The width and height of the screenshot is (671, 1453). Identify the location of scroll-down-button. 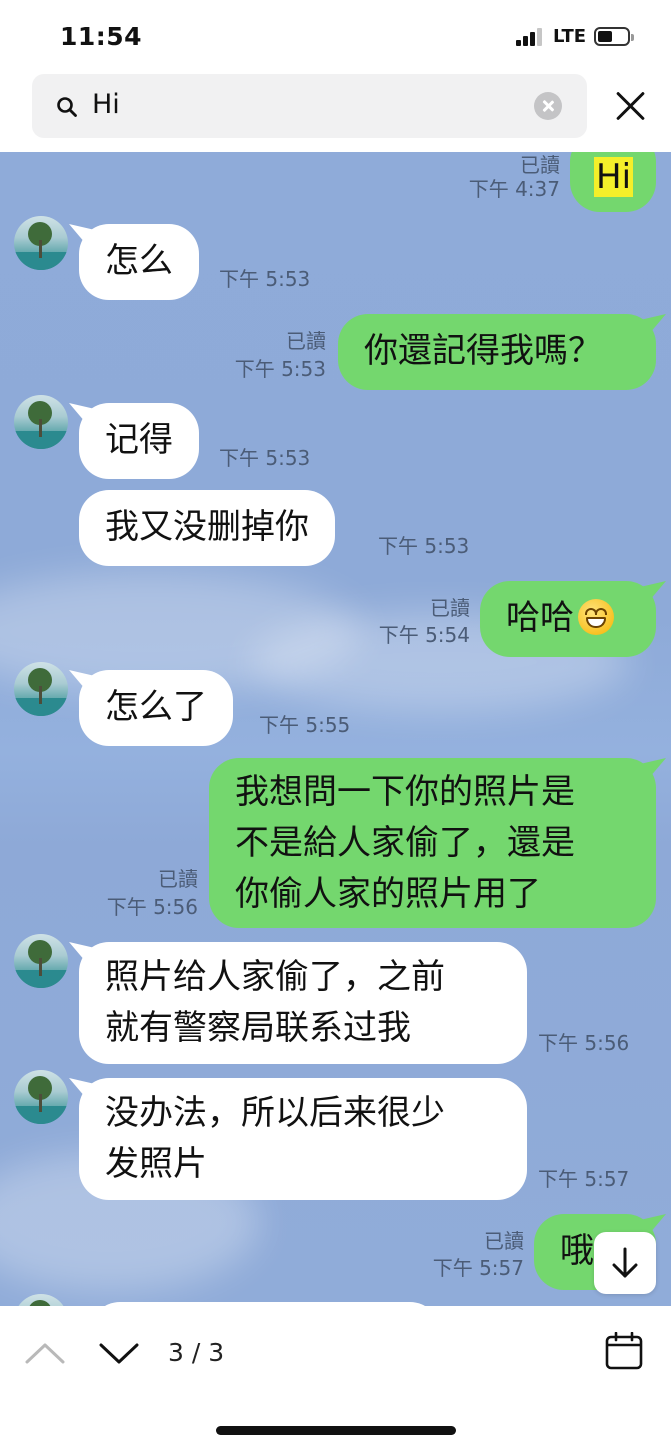
(625, 1263).